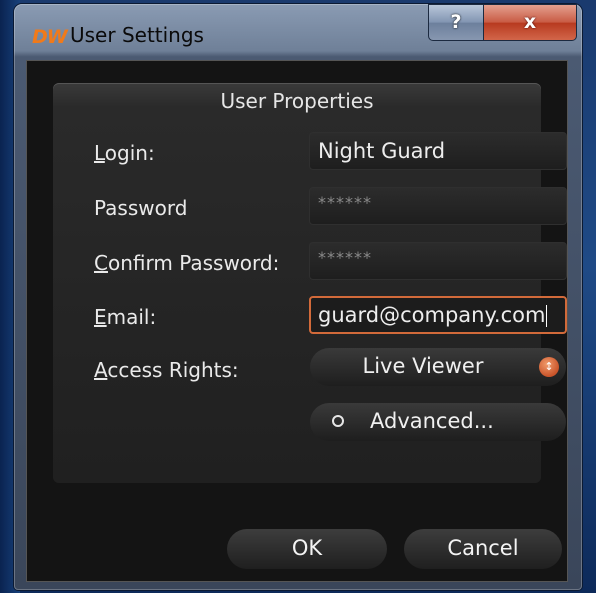 This screenshot has width=596, height=593. Describe the element at coordinates (483, 549) in the screenshot. I see `cancel-button: Cancel` at that location.